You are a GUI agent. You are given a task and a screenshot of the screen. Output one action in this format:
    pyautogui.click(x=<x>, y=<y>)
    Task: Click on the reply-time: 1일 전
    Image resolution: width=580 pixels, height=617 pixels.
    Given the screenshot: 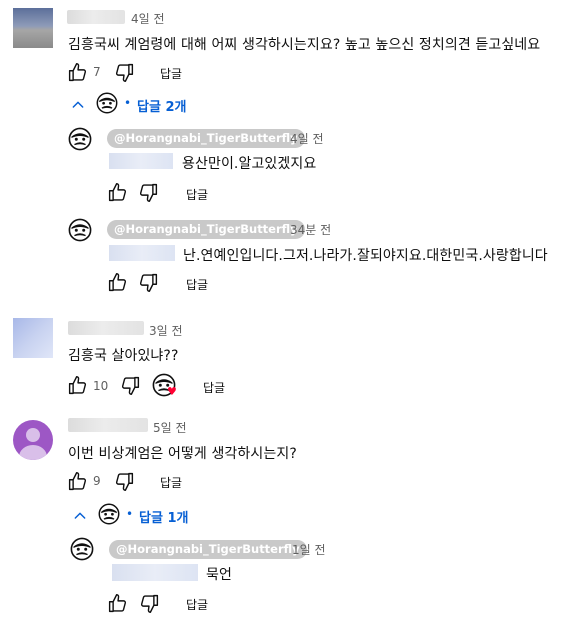 What is the action you would take?
    pyautogui.click(x=309, y=550)
    